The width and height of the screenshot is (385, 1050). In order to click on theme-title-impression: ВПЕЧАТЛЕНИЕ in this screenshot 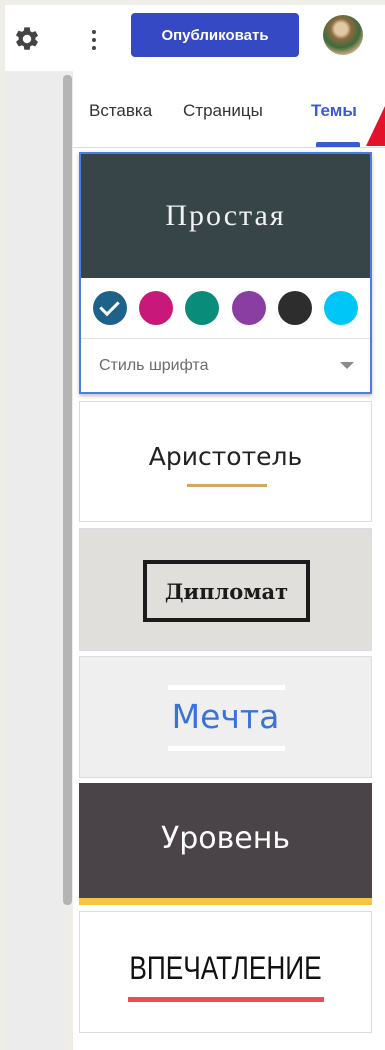, I will do `click(225, 968)`.